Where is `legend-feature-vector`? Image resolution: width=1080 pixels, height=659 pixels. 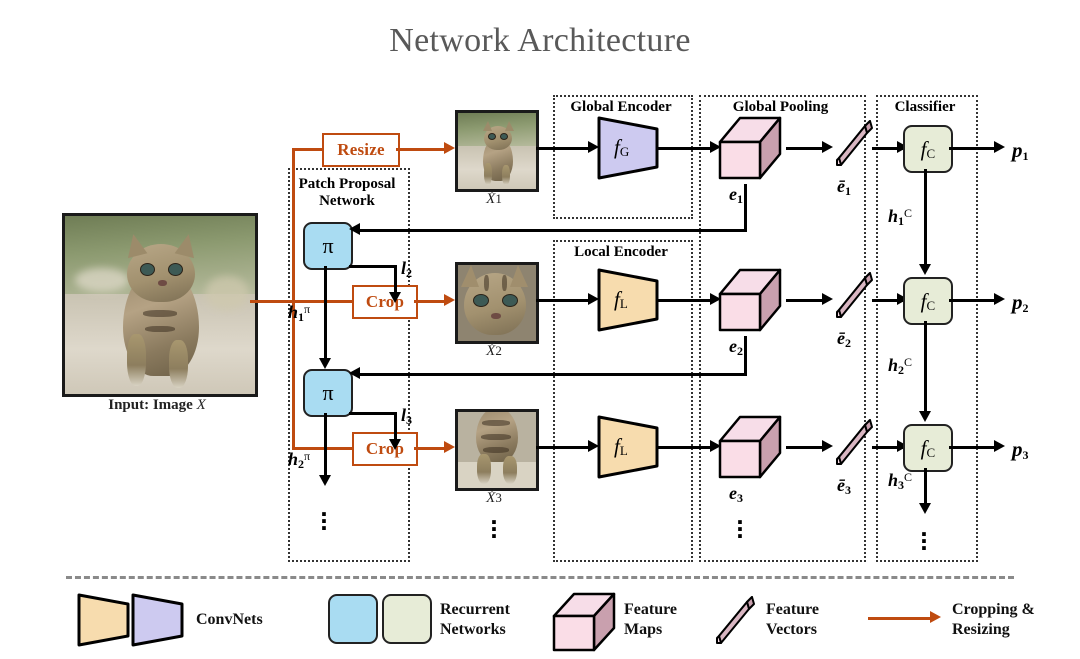
legend-feature-vector is located at coordinates (737, 622).